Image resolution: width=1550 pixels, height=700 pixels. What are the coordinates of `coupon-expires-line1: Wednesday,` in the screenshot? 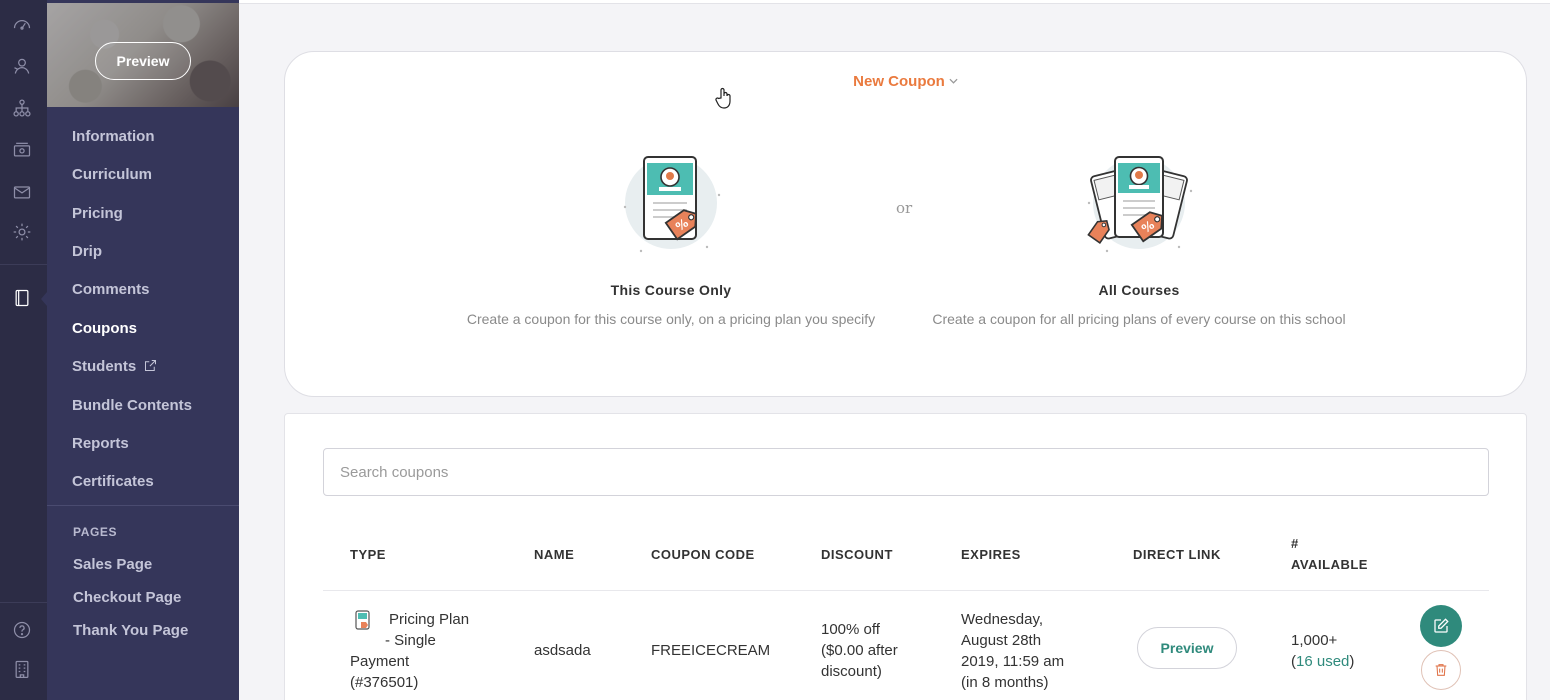 It's located at (1002, 619).